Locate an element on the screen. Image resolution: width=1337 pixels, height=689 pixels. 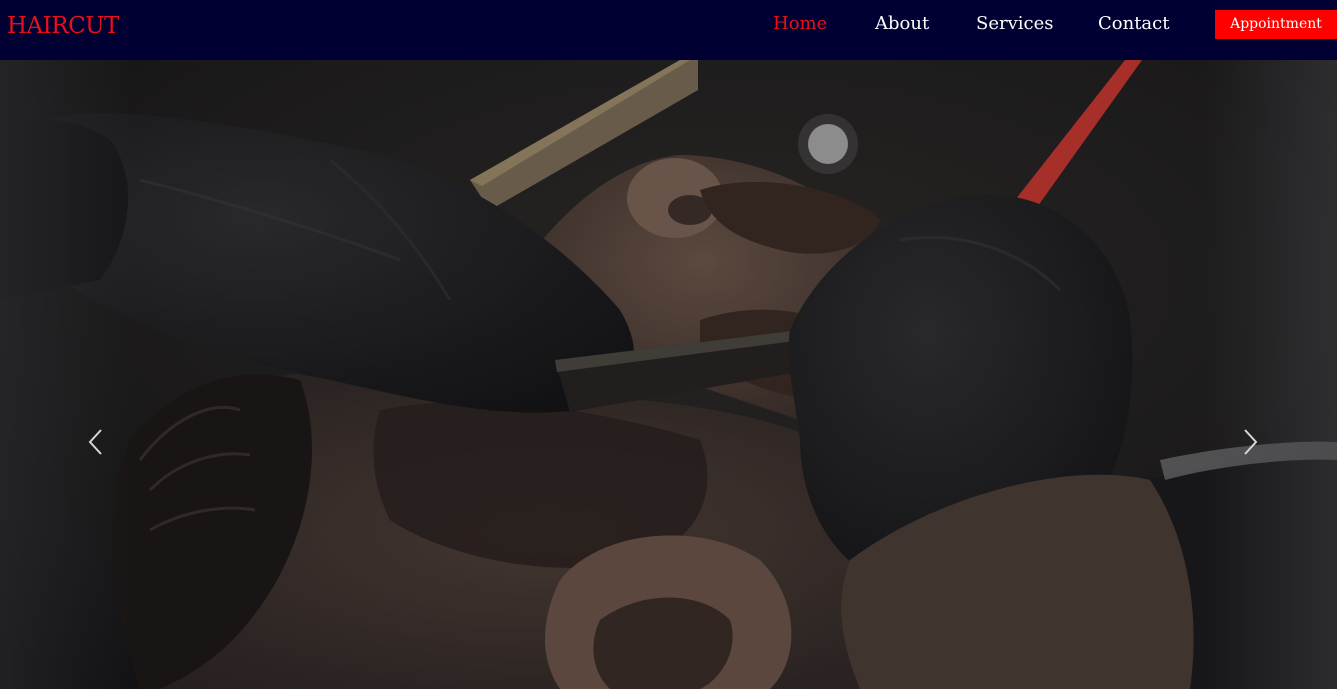
chevron-right-icon is located at coordinates (1251, 442).